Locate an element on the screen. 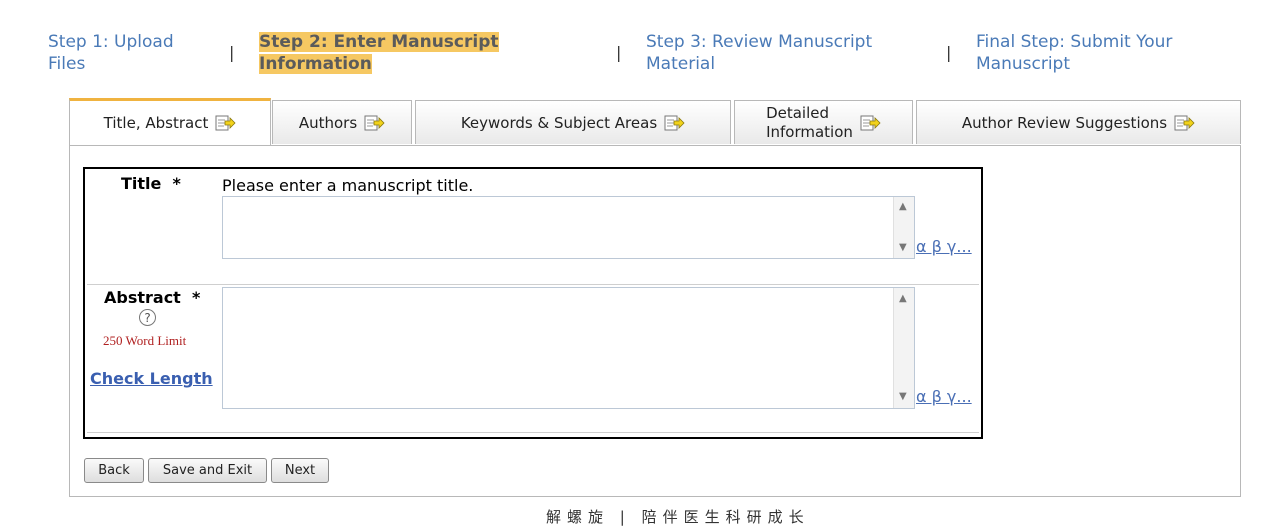 The width and height of the screenshot is (1274, 527). tab-label: Keywords & Subject Areas is located at coordinates (559, 122).